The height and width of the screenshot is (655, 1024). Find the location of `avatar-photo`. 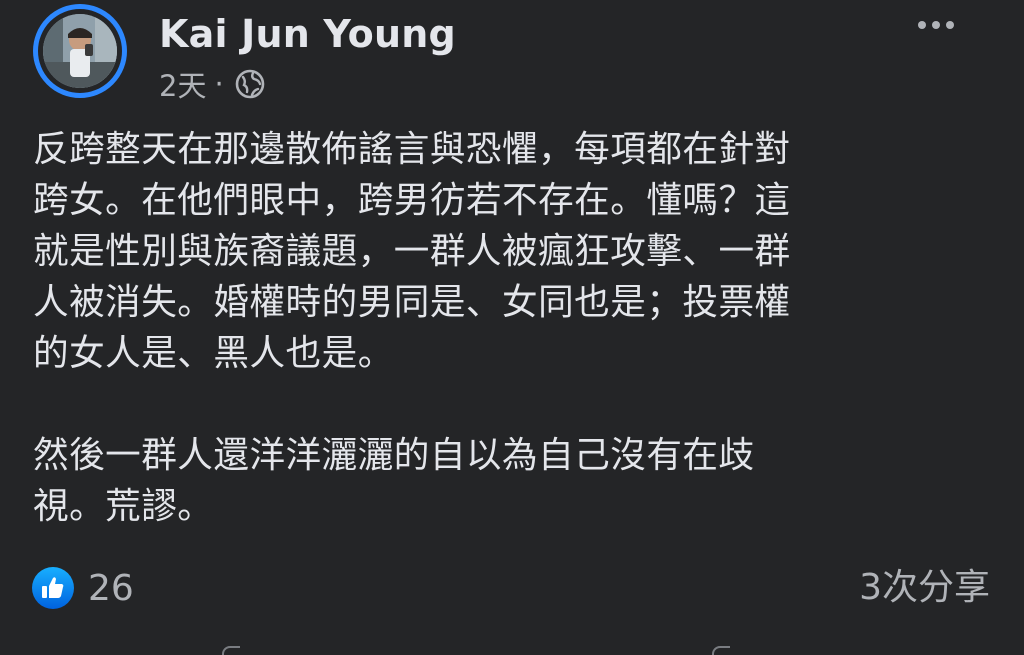

avatar-photo is located at coordinates (80, 51).